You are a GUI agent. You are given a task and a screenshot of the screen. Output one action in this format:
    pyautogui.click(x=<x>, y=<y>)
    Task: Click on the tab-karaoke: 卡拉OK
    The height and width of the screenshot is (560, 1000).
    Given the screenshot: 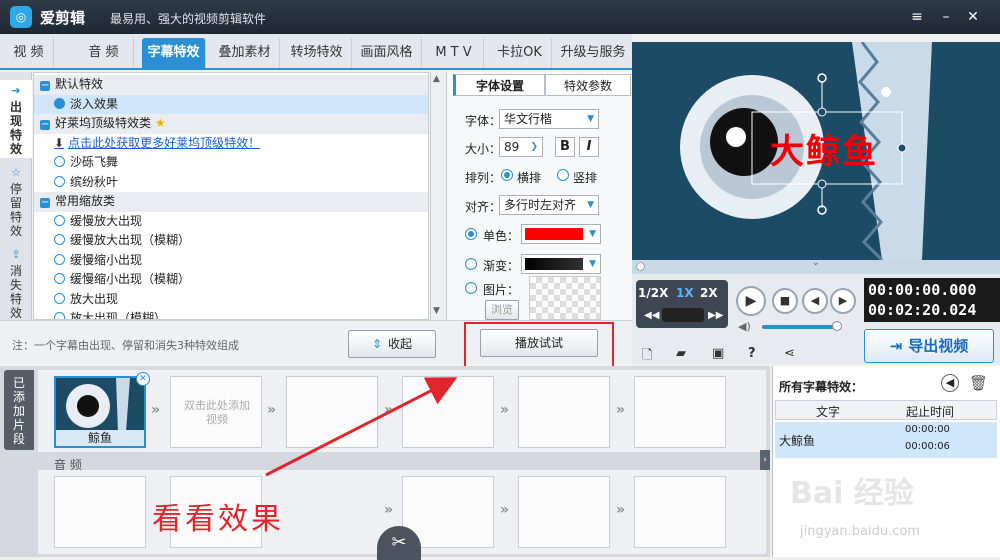 What is the action you would take?
    pyautogui.click(x=520, y=53)
    